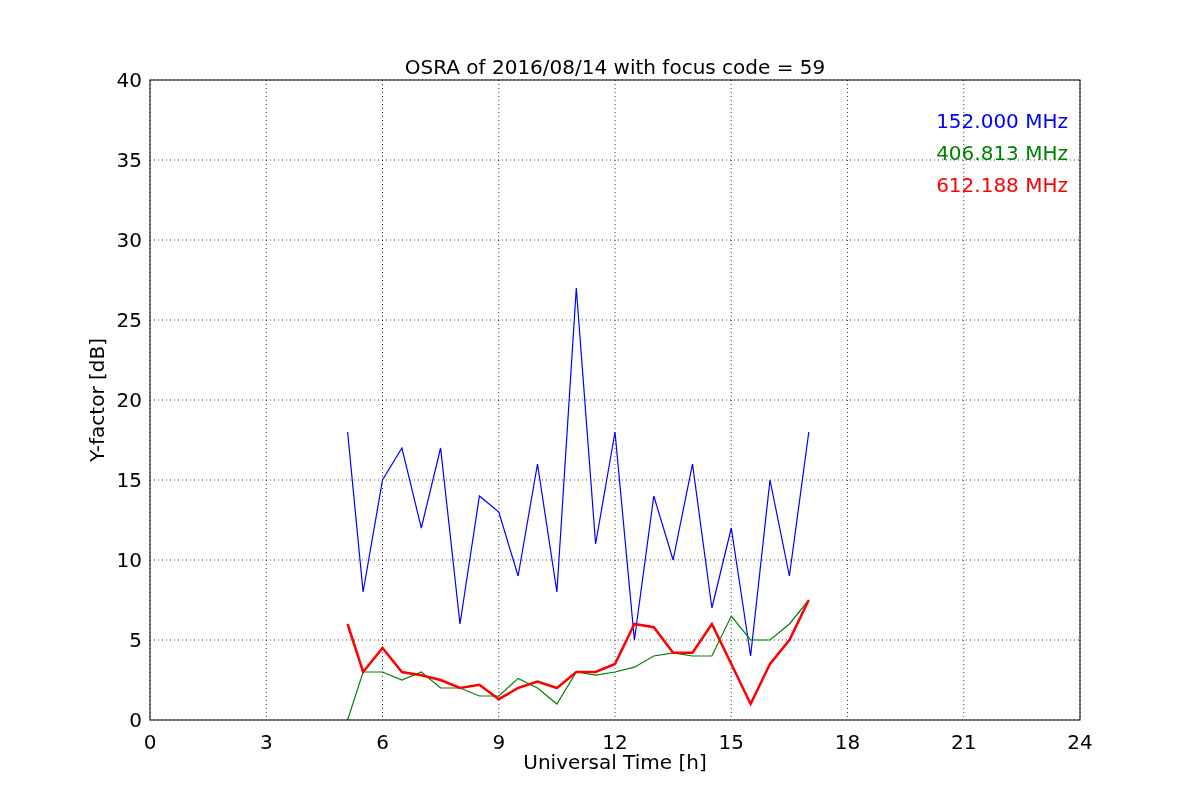 The width and height of the screenshot is (1200, 800). Describe the element at coordinates (266, 742) in the screenshot. I see `x-tick-label: 3` at that location.